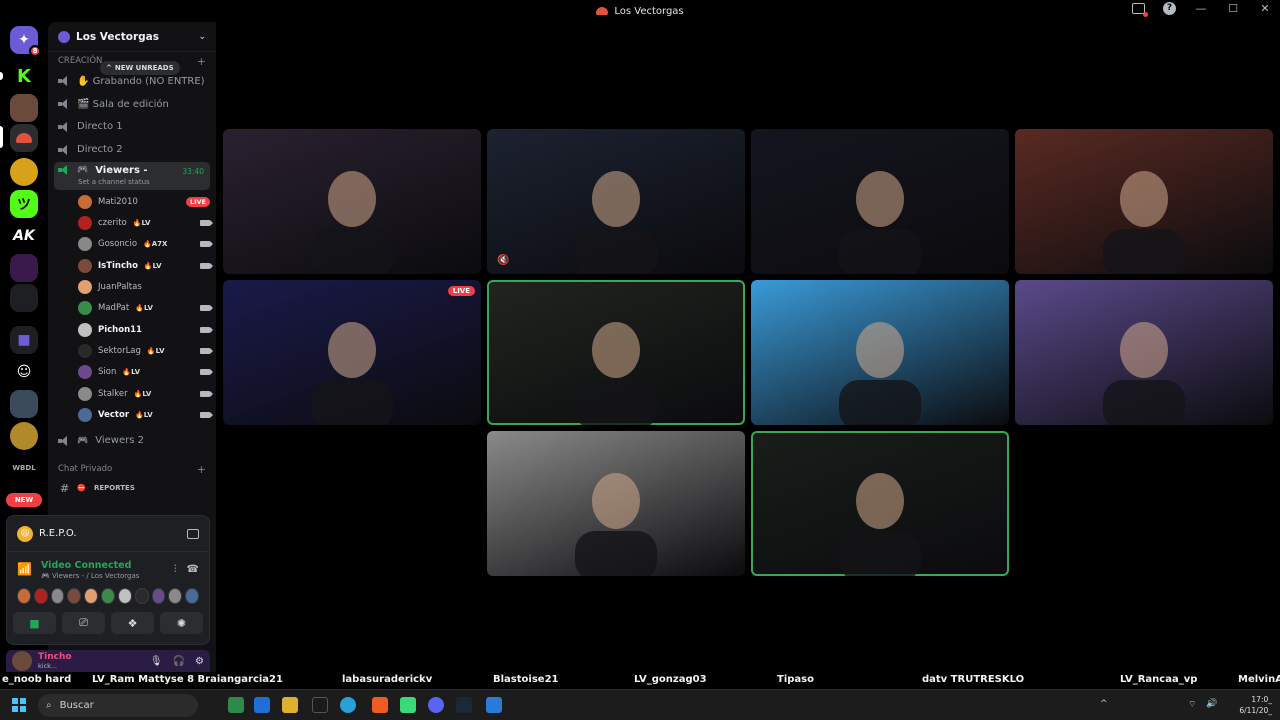 Image resolution: width=1280 pixels, height=720 pixels. I want to click on steam-icon, so click(464, 705).